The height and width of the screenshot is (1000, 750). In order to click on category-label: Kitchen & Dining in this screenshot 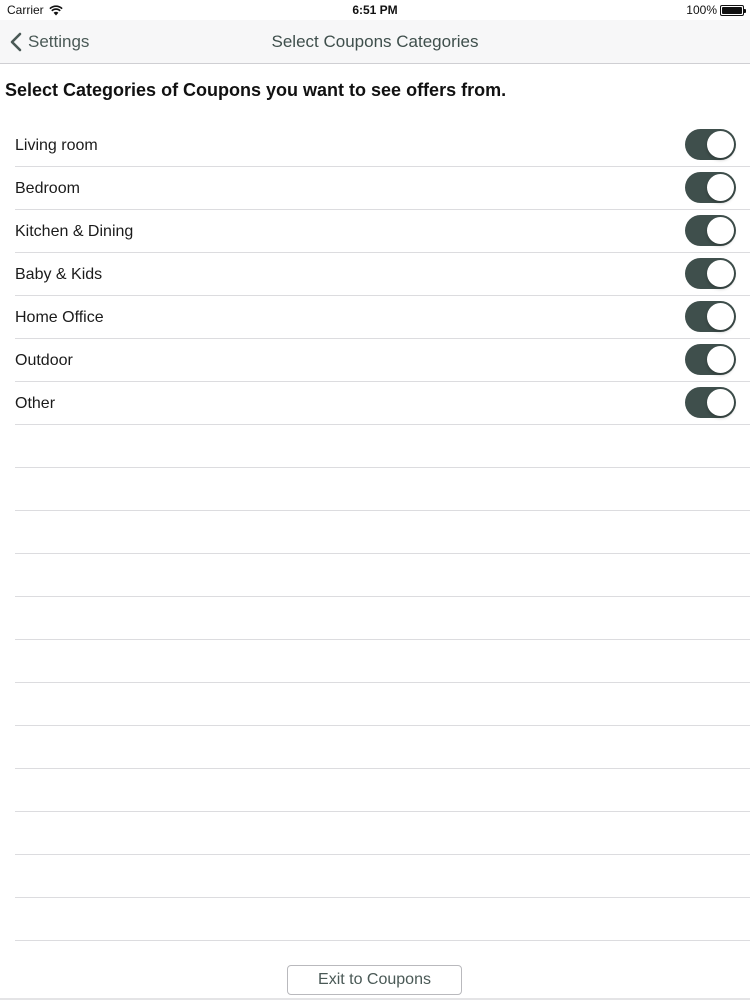, I will do `click(74, 231)`.